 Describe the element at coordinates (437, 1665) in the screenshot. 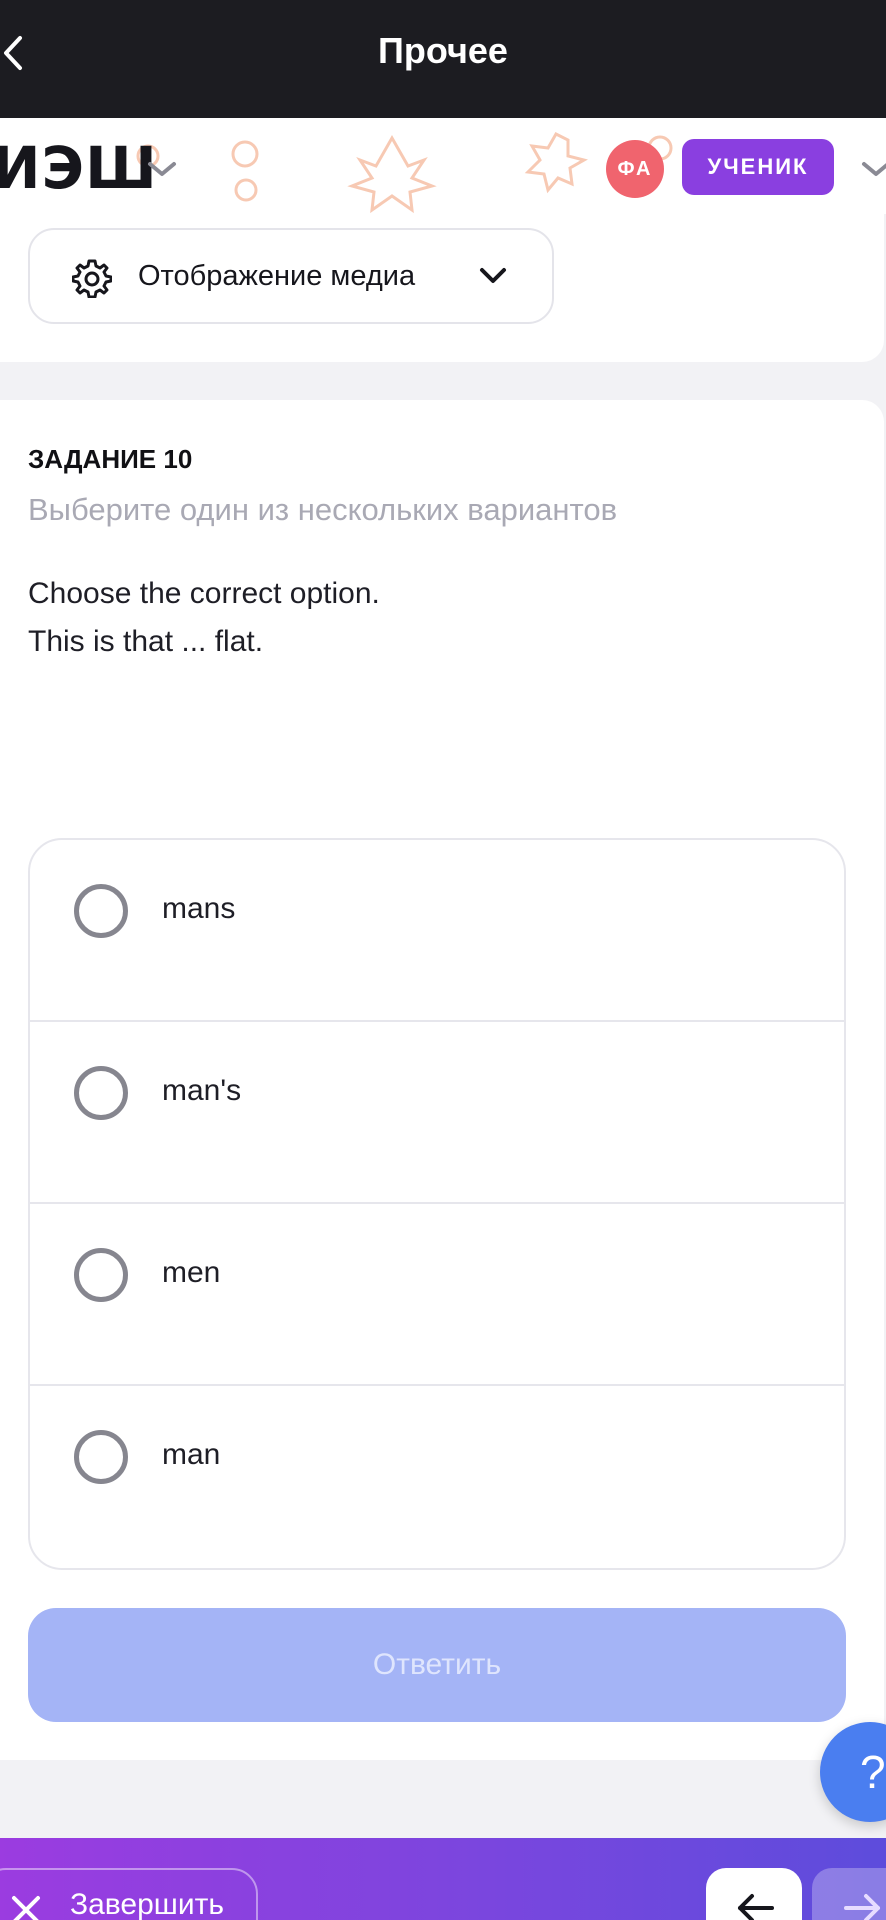

I see `answer-button: Ответить` at that location.